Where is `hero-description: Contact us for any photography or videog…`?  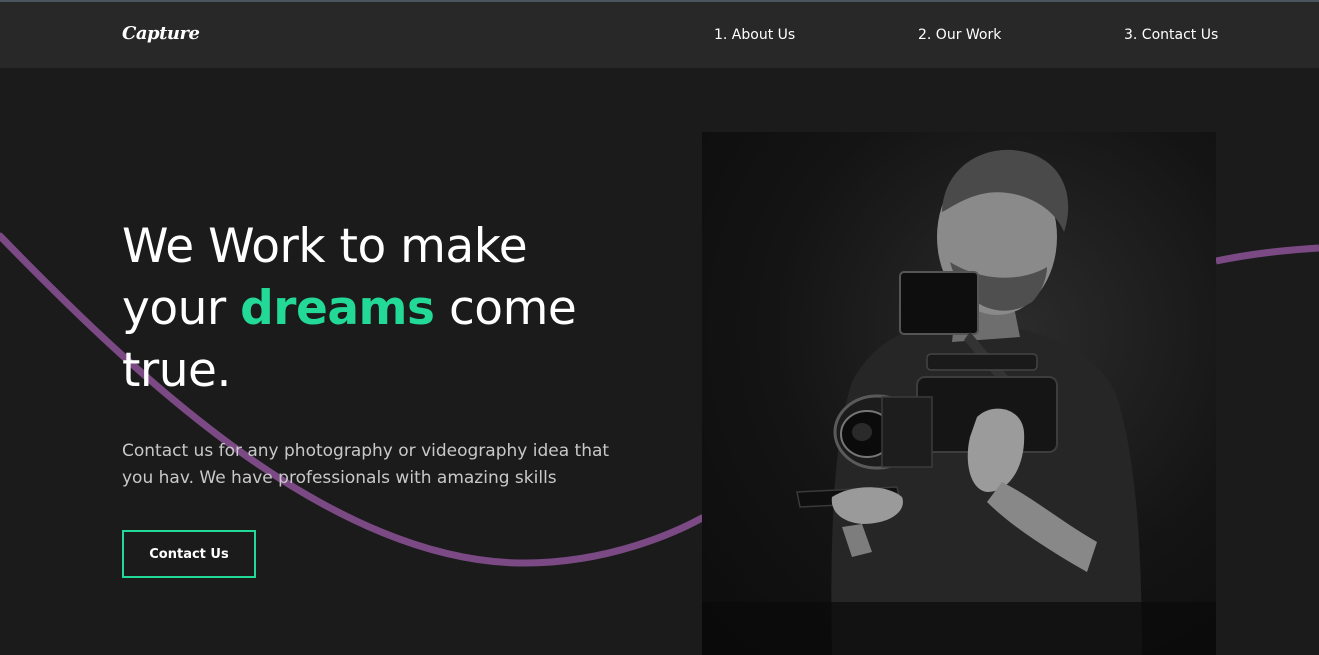 hero-description: Contact us for any photography or videog… is located at coordinates (366, 464).